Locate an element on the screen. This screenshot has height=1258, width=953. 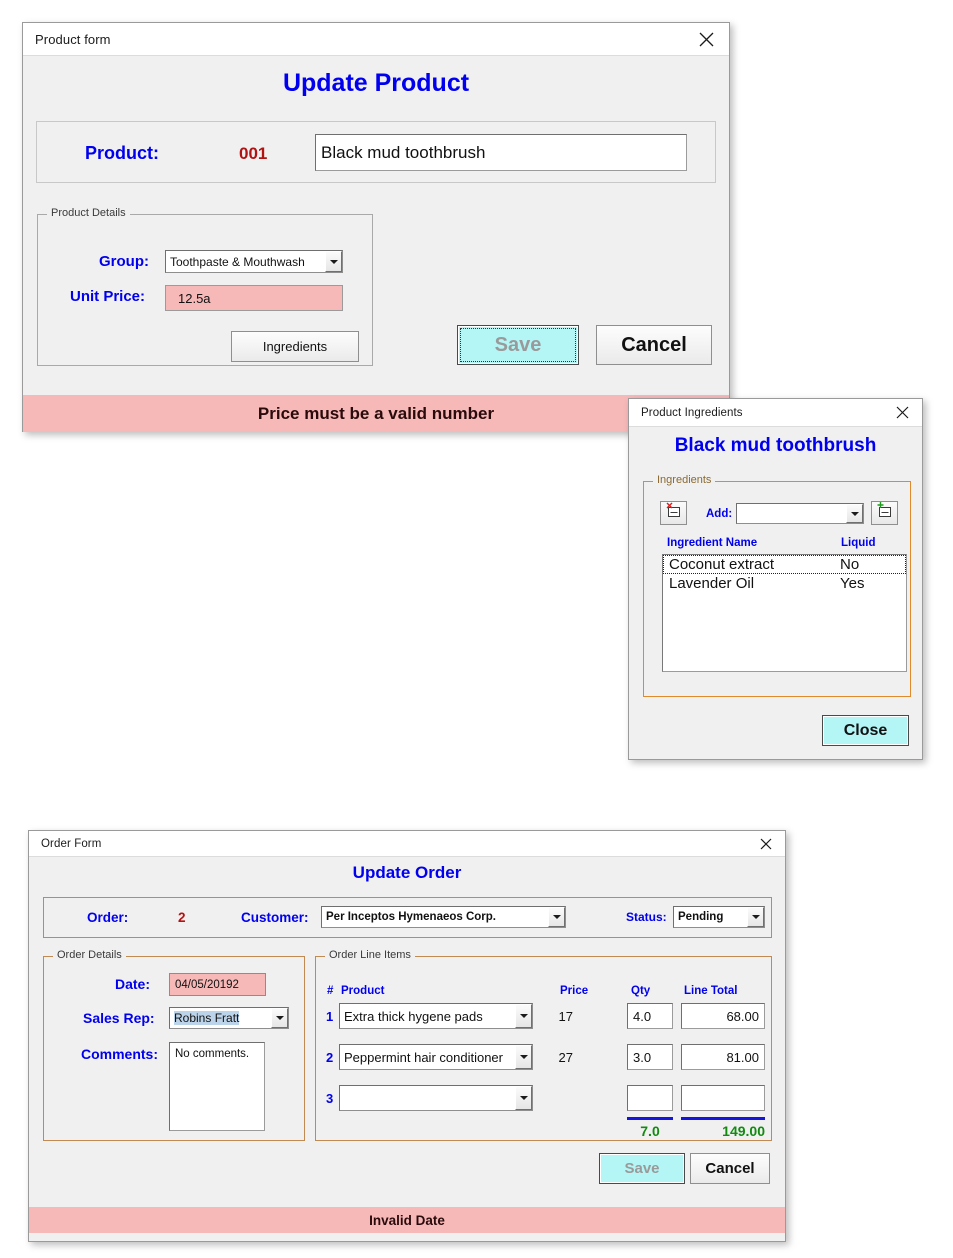
status-select: Pending is located at coordinates (719, 917).